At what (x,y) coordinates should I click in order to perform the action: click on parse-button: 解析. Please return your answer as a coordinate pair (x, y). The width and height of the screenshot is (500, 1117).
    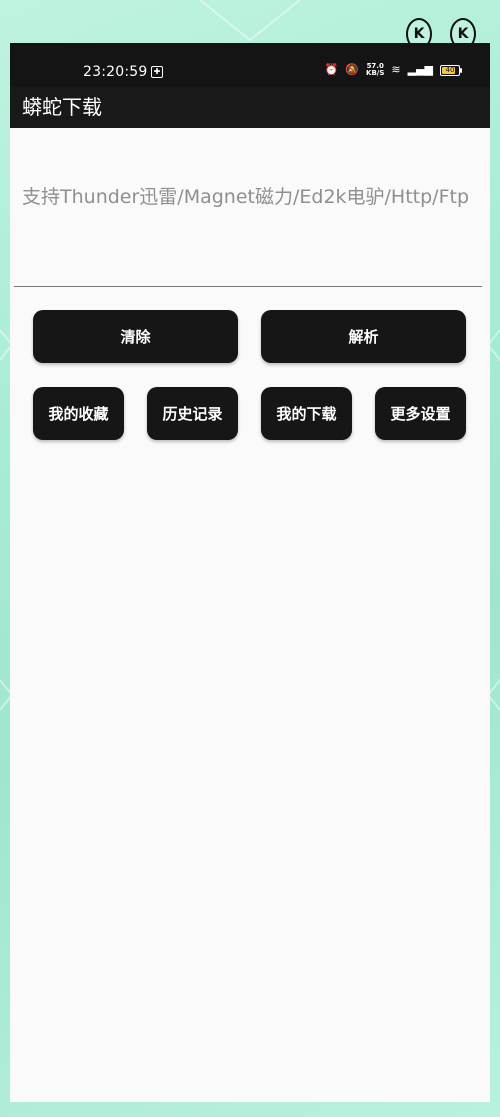
    Looking at the image, I should click on (363, 336).